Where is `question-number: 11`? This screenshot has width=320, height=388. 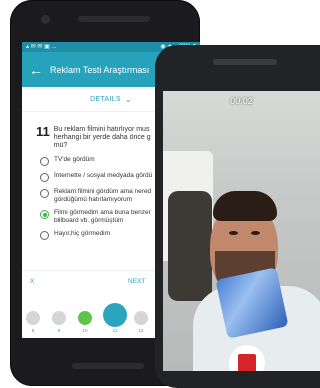 question-number: 11 is located at coordinates (43, 131).